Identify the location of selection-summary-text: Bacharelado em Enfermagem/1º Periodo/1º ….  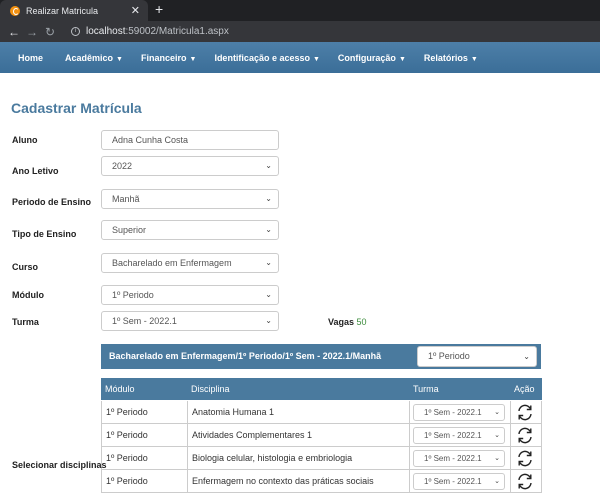
(245, 356).